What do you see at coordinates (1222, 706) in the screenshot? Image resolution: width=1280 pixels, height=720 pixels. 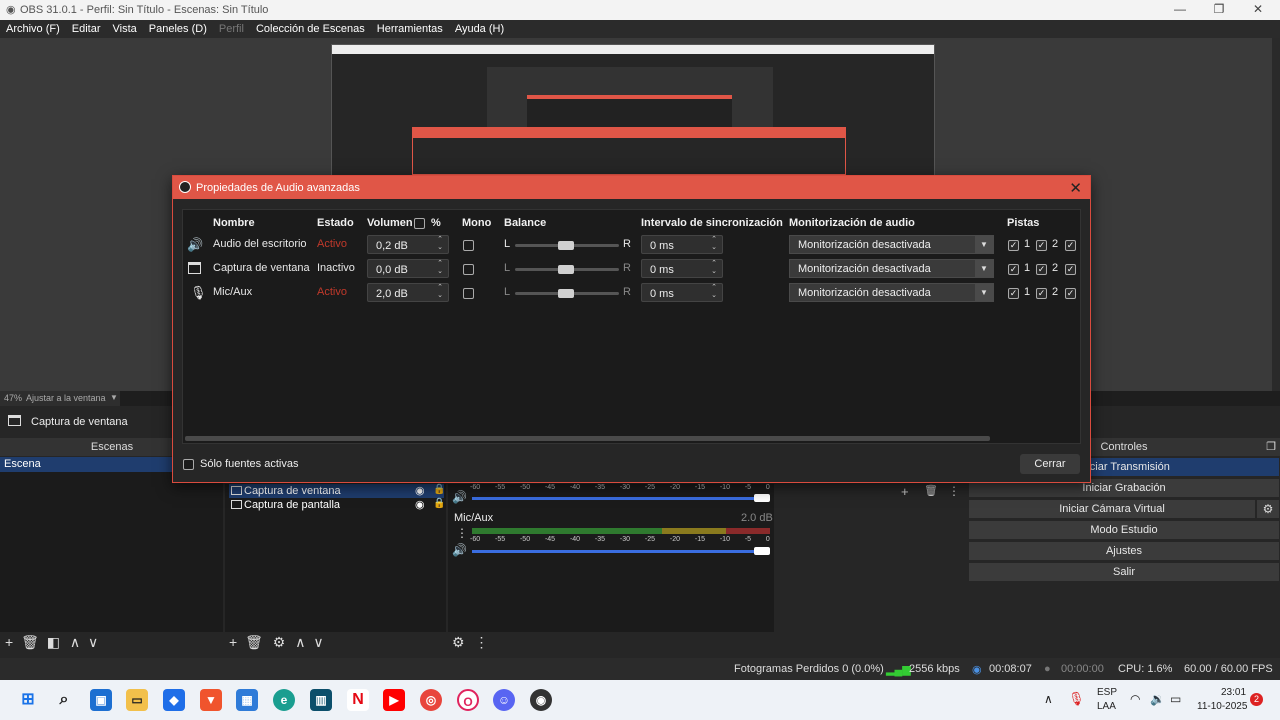 I see `clock-date: 11-10-2025` at bounding box center [1222, 706].